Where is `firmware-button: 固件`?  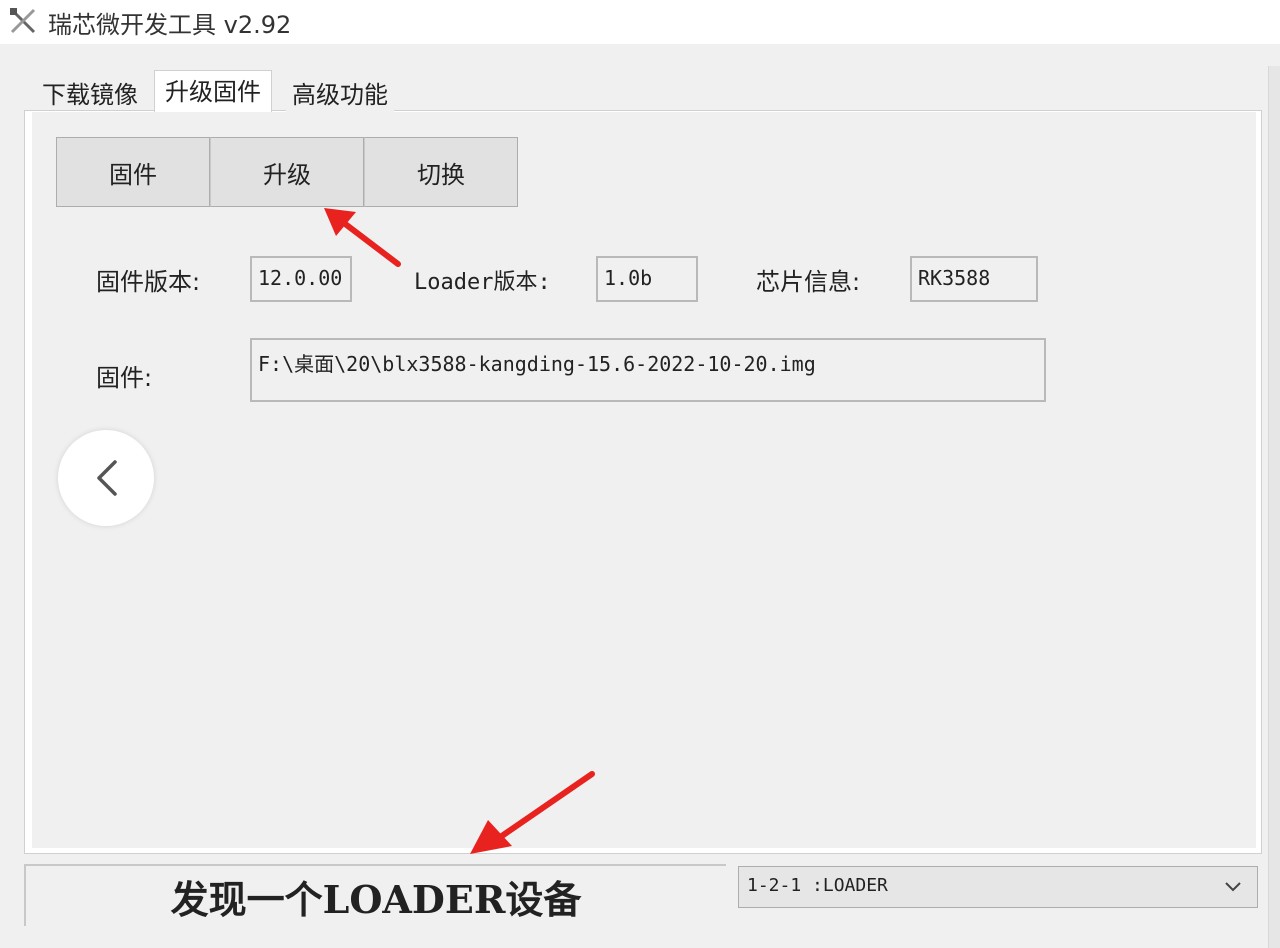
firmware-button: 固件 is located at coordinates (133, 172).